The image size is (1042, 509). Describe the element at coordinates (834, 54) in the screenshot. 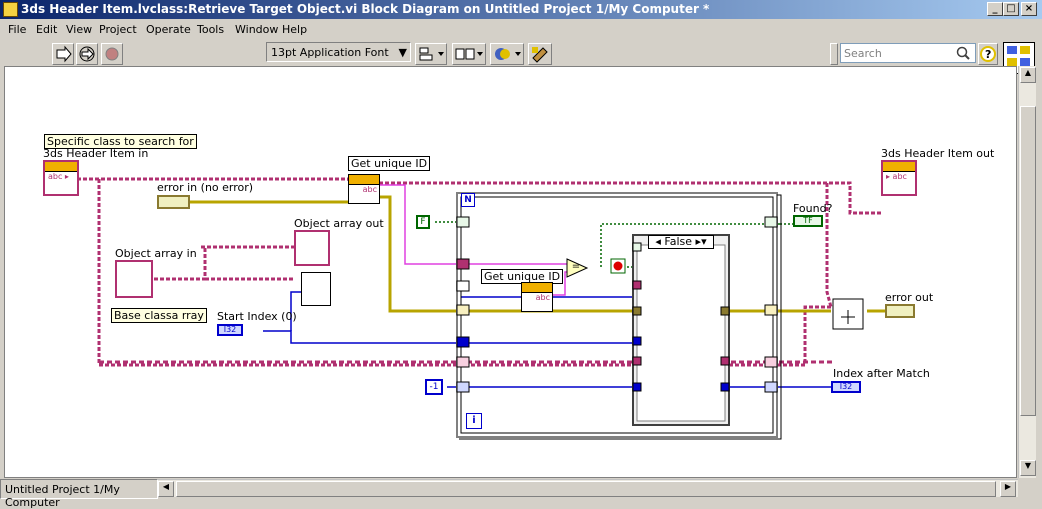

I see `search-toggle` at that location.